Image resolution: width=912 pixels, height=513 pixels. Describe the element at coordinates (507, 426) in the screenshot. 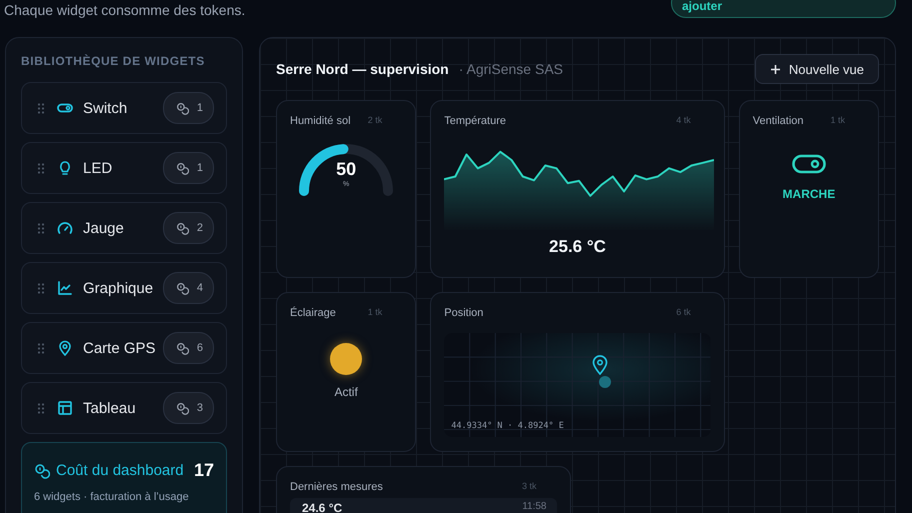

I see `coordinates: 44.9334° N · 4.8924° E` at that location.